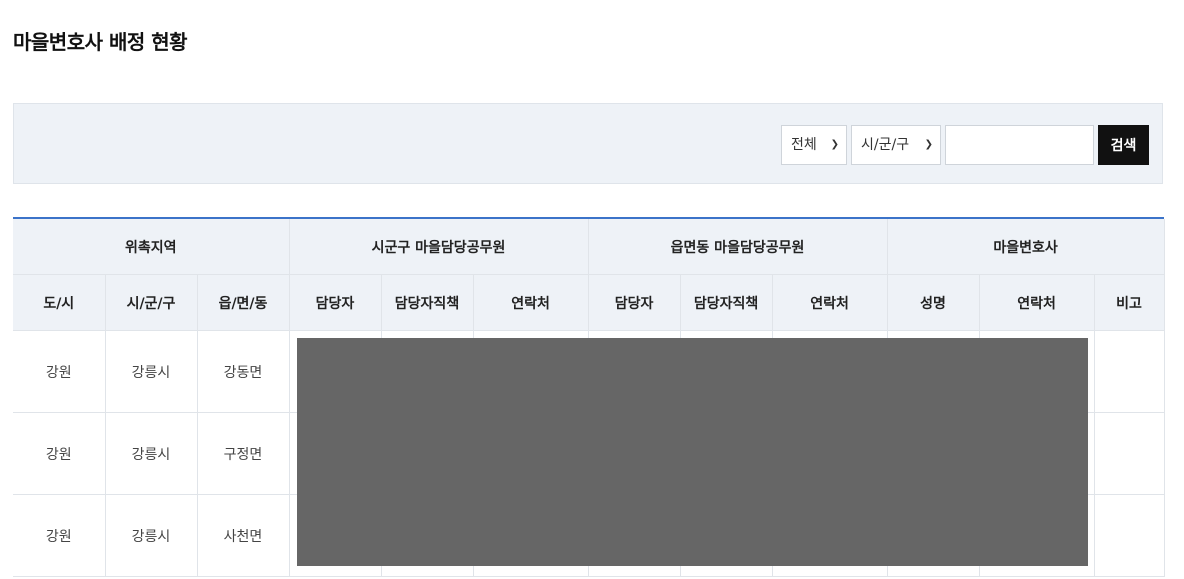 Image resolution: width=1184 pixels, height=579 pixels. What do you see at coordinates (243, 453) in the screenshot?
I see `table-cell: 구정면` at bounding box center [243, 453].